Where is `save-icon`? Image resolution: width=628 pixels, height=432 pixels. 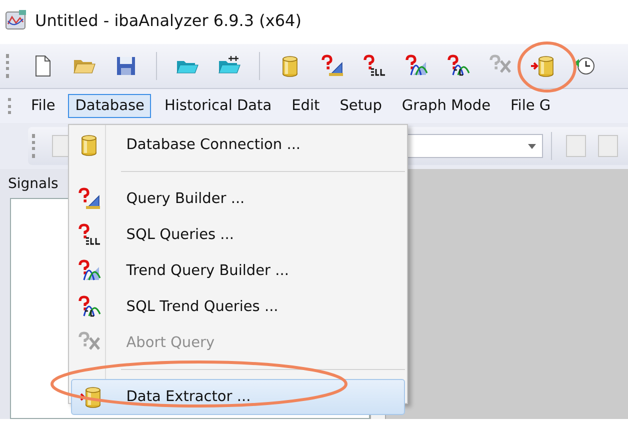
save-icon is located at coordinates (126, 66).